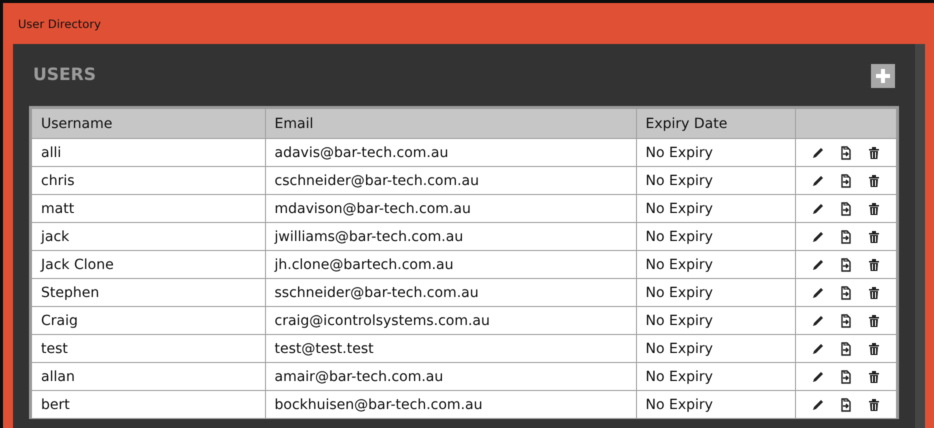 The image size is (934, 428). Describe the element at coordinates (59, 23) in the screenshot. I see `window-title: User Directory` at that location.